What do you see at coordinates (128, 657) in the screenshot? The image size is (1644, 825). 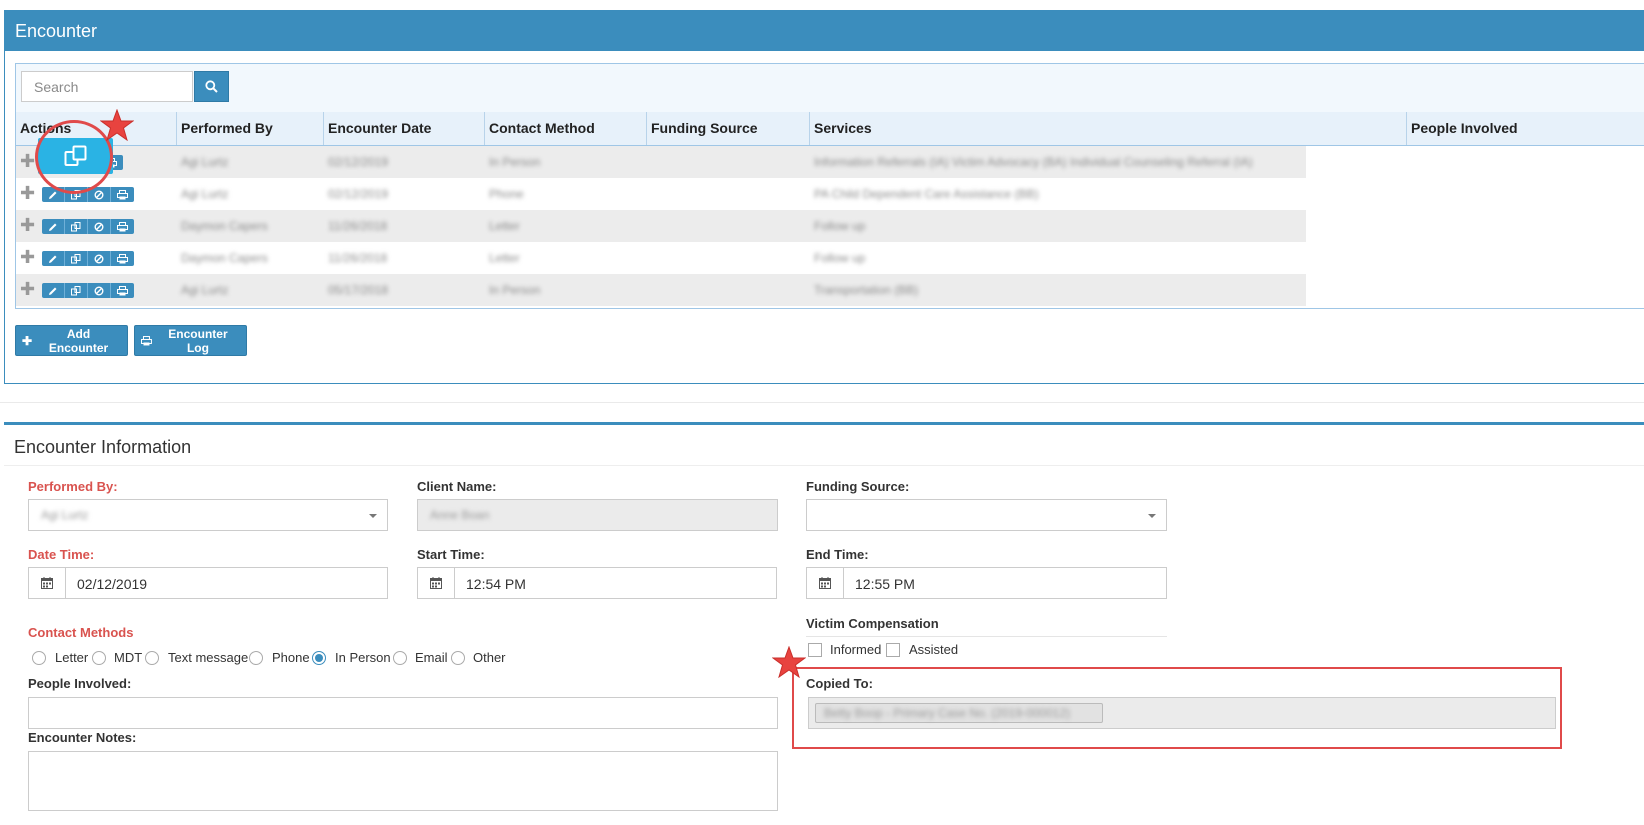 I see `radio-label-mdt: MDT` at bounding box center [128, 657].